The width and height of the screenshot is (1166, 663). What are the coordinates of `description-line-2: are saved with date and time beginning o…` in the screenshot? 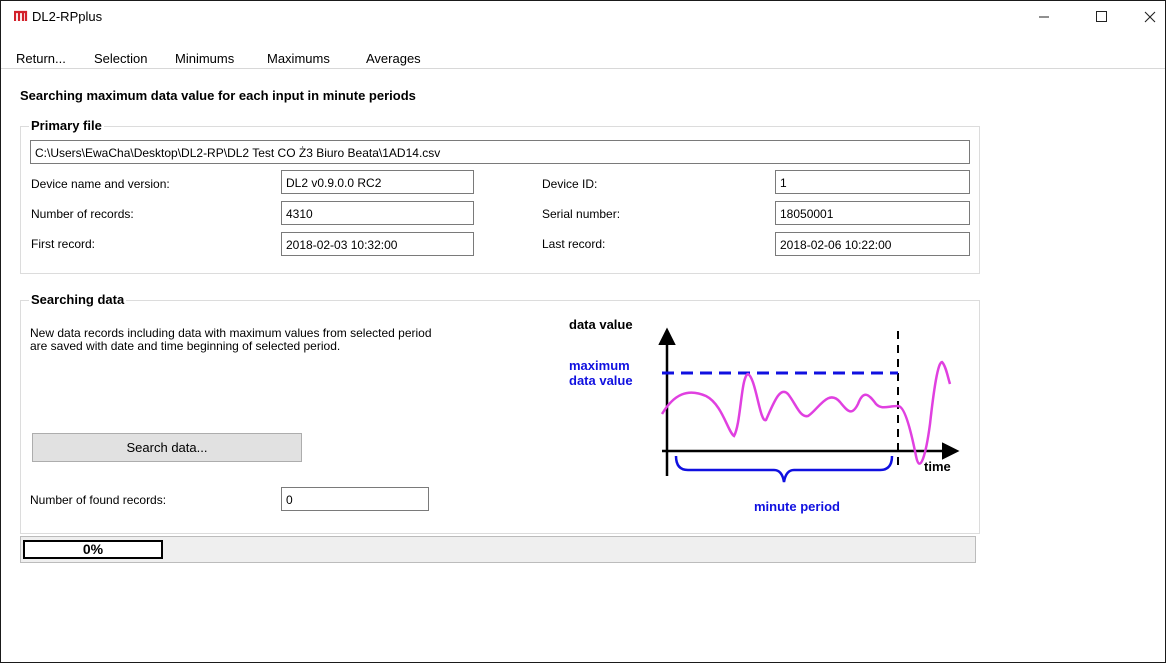 It's located at (185, 346).